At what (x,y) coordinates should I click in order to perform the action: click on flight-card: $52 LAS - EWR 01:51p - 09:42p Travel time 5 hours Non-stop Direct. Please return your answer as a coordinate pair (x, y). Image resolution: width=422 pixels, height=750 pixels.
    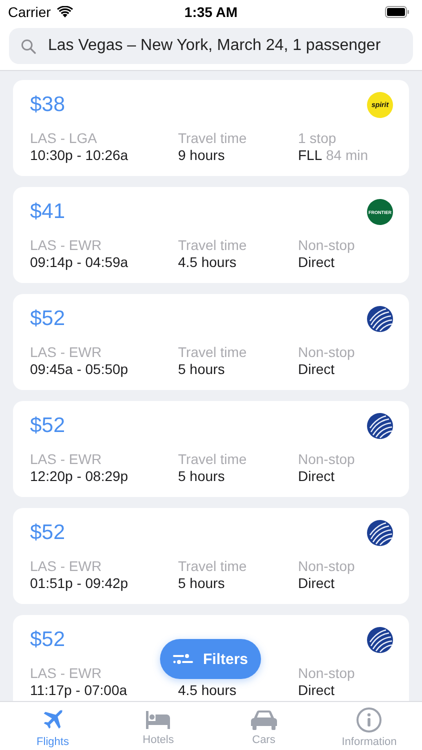
    Looking at the image, I should click on (211, 556).